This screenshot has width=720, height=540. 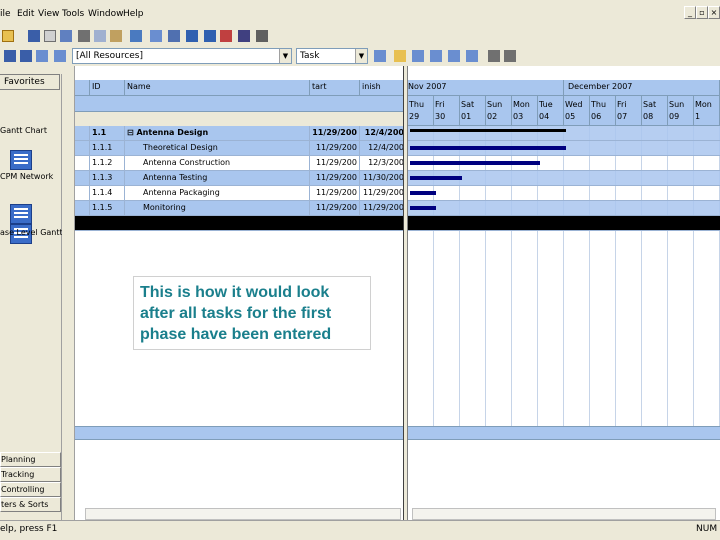 I want to click on tree-icon, so click(x=436, y=56).